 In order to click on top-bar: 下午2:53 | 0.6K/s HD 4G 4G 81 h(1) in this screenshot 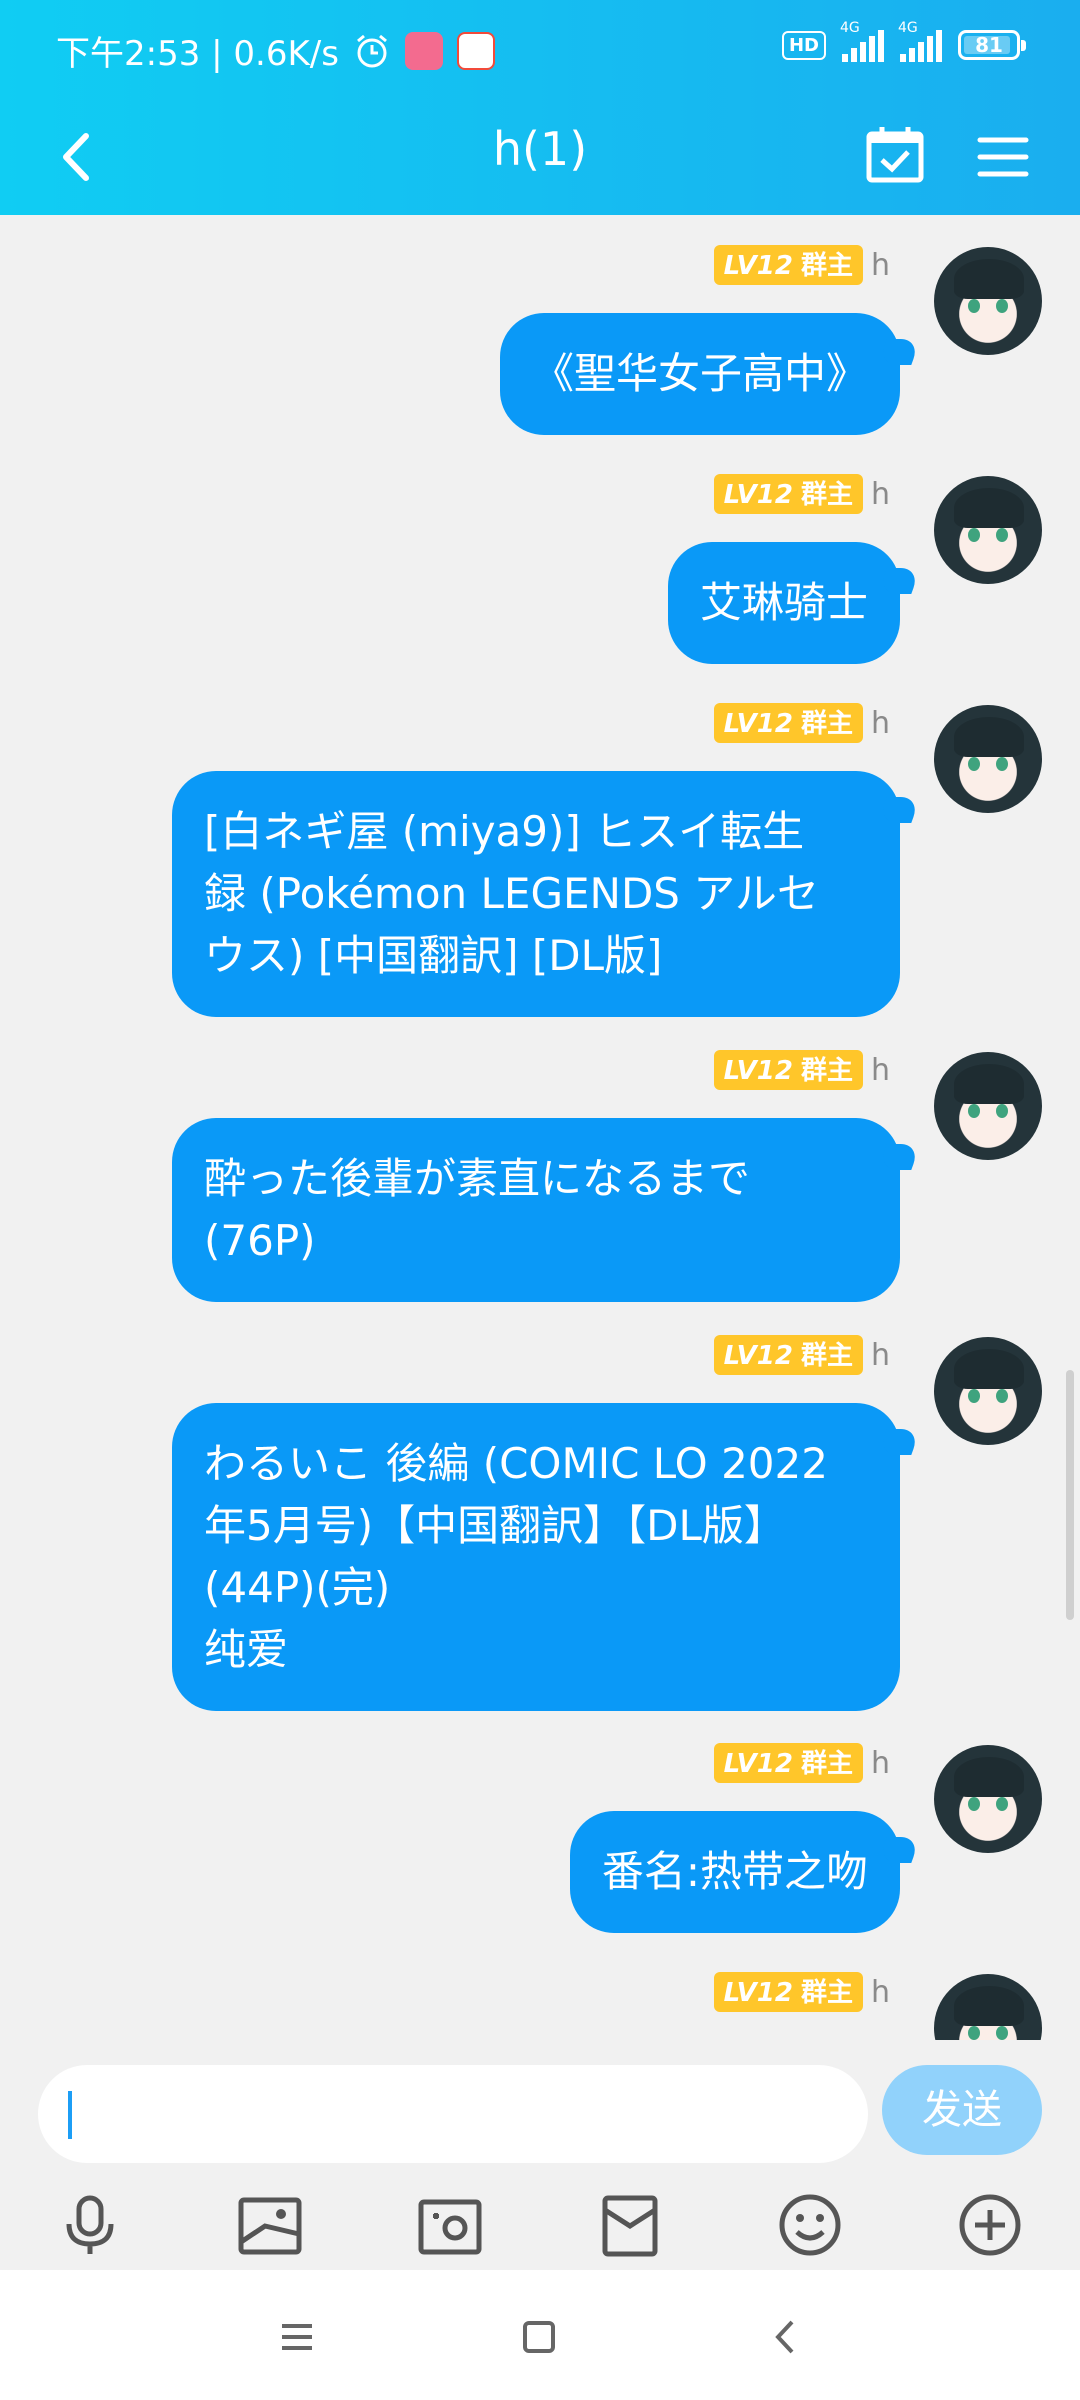, I will do `click(540, 107)`.